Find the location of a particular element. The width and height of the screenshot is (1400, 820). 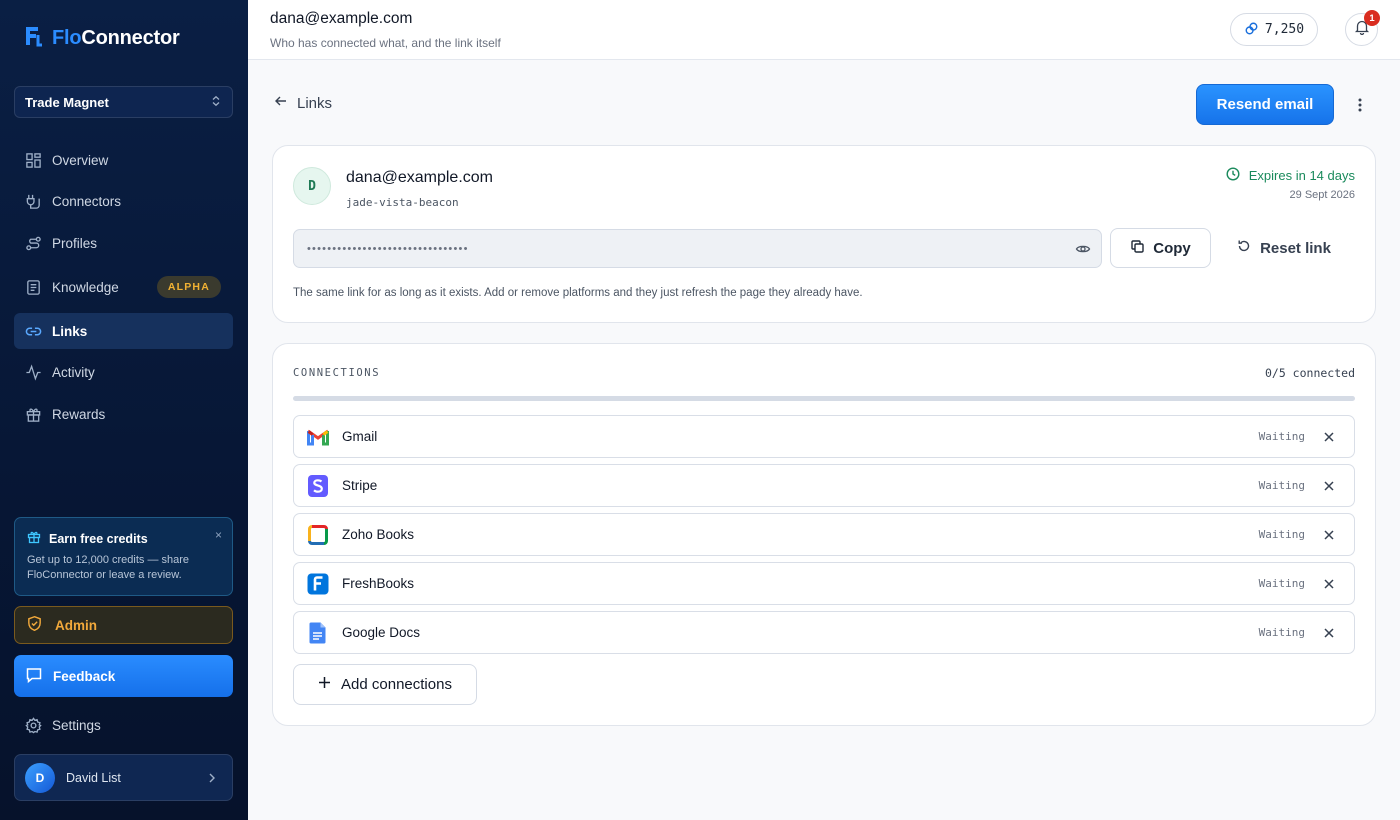

resend-email-button: Resend email is located at coordinates (1265, 104).